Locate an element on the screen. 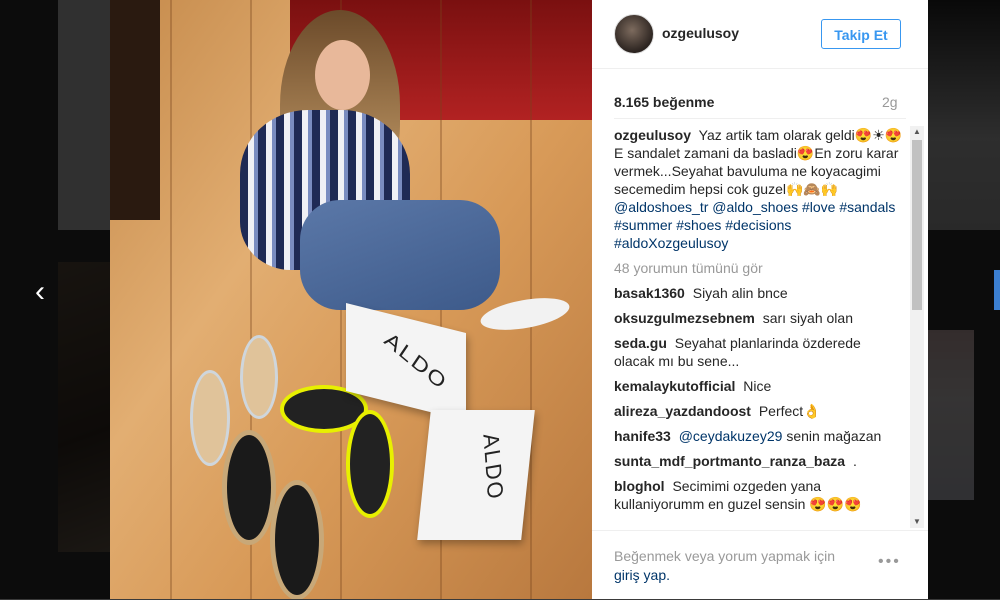  aldo-box-2: ALDO is located at coordinates (476, 475).